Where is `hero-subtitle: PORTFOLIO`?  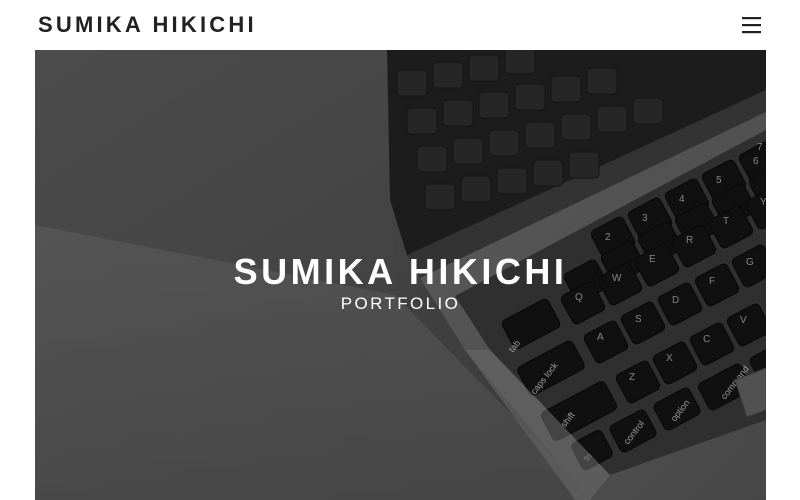
hero-subtitle: PORTFOLIO is located at coordinates (400, 303).